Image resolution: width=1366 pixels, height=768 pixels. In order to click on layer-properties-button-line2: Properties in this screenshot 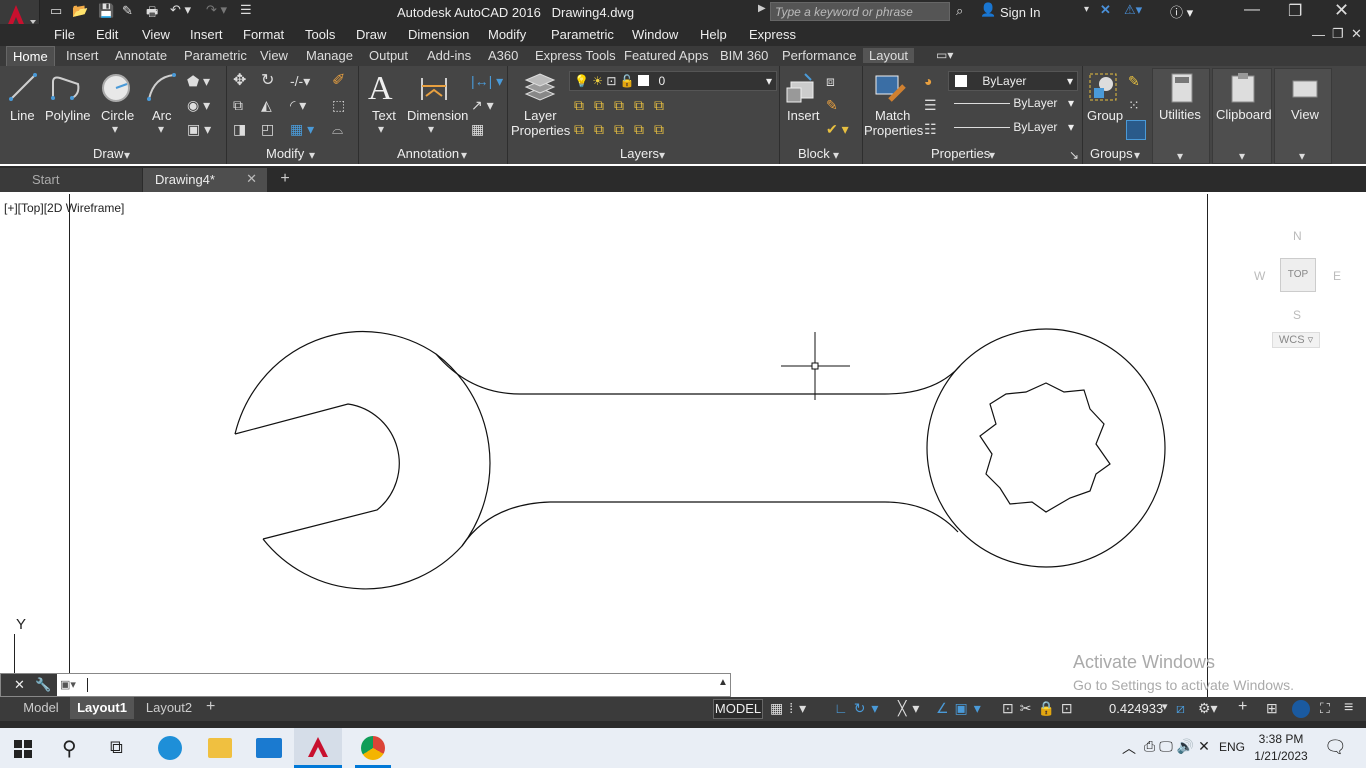, I will do `click(540, 130)`.